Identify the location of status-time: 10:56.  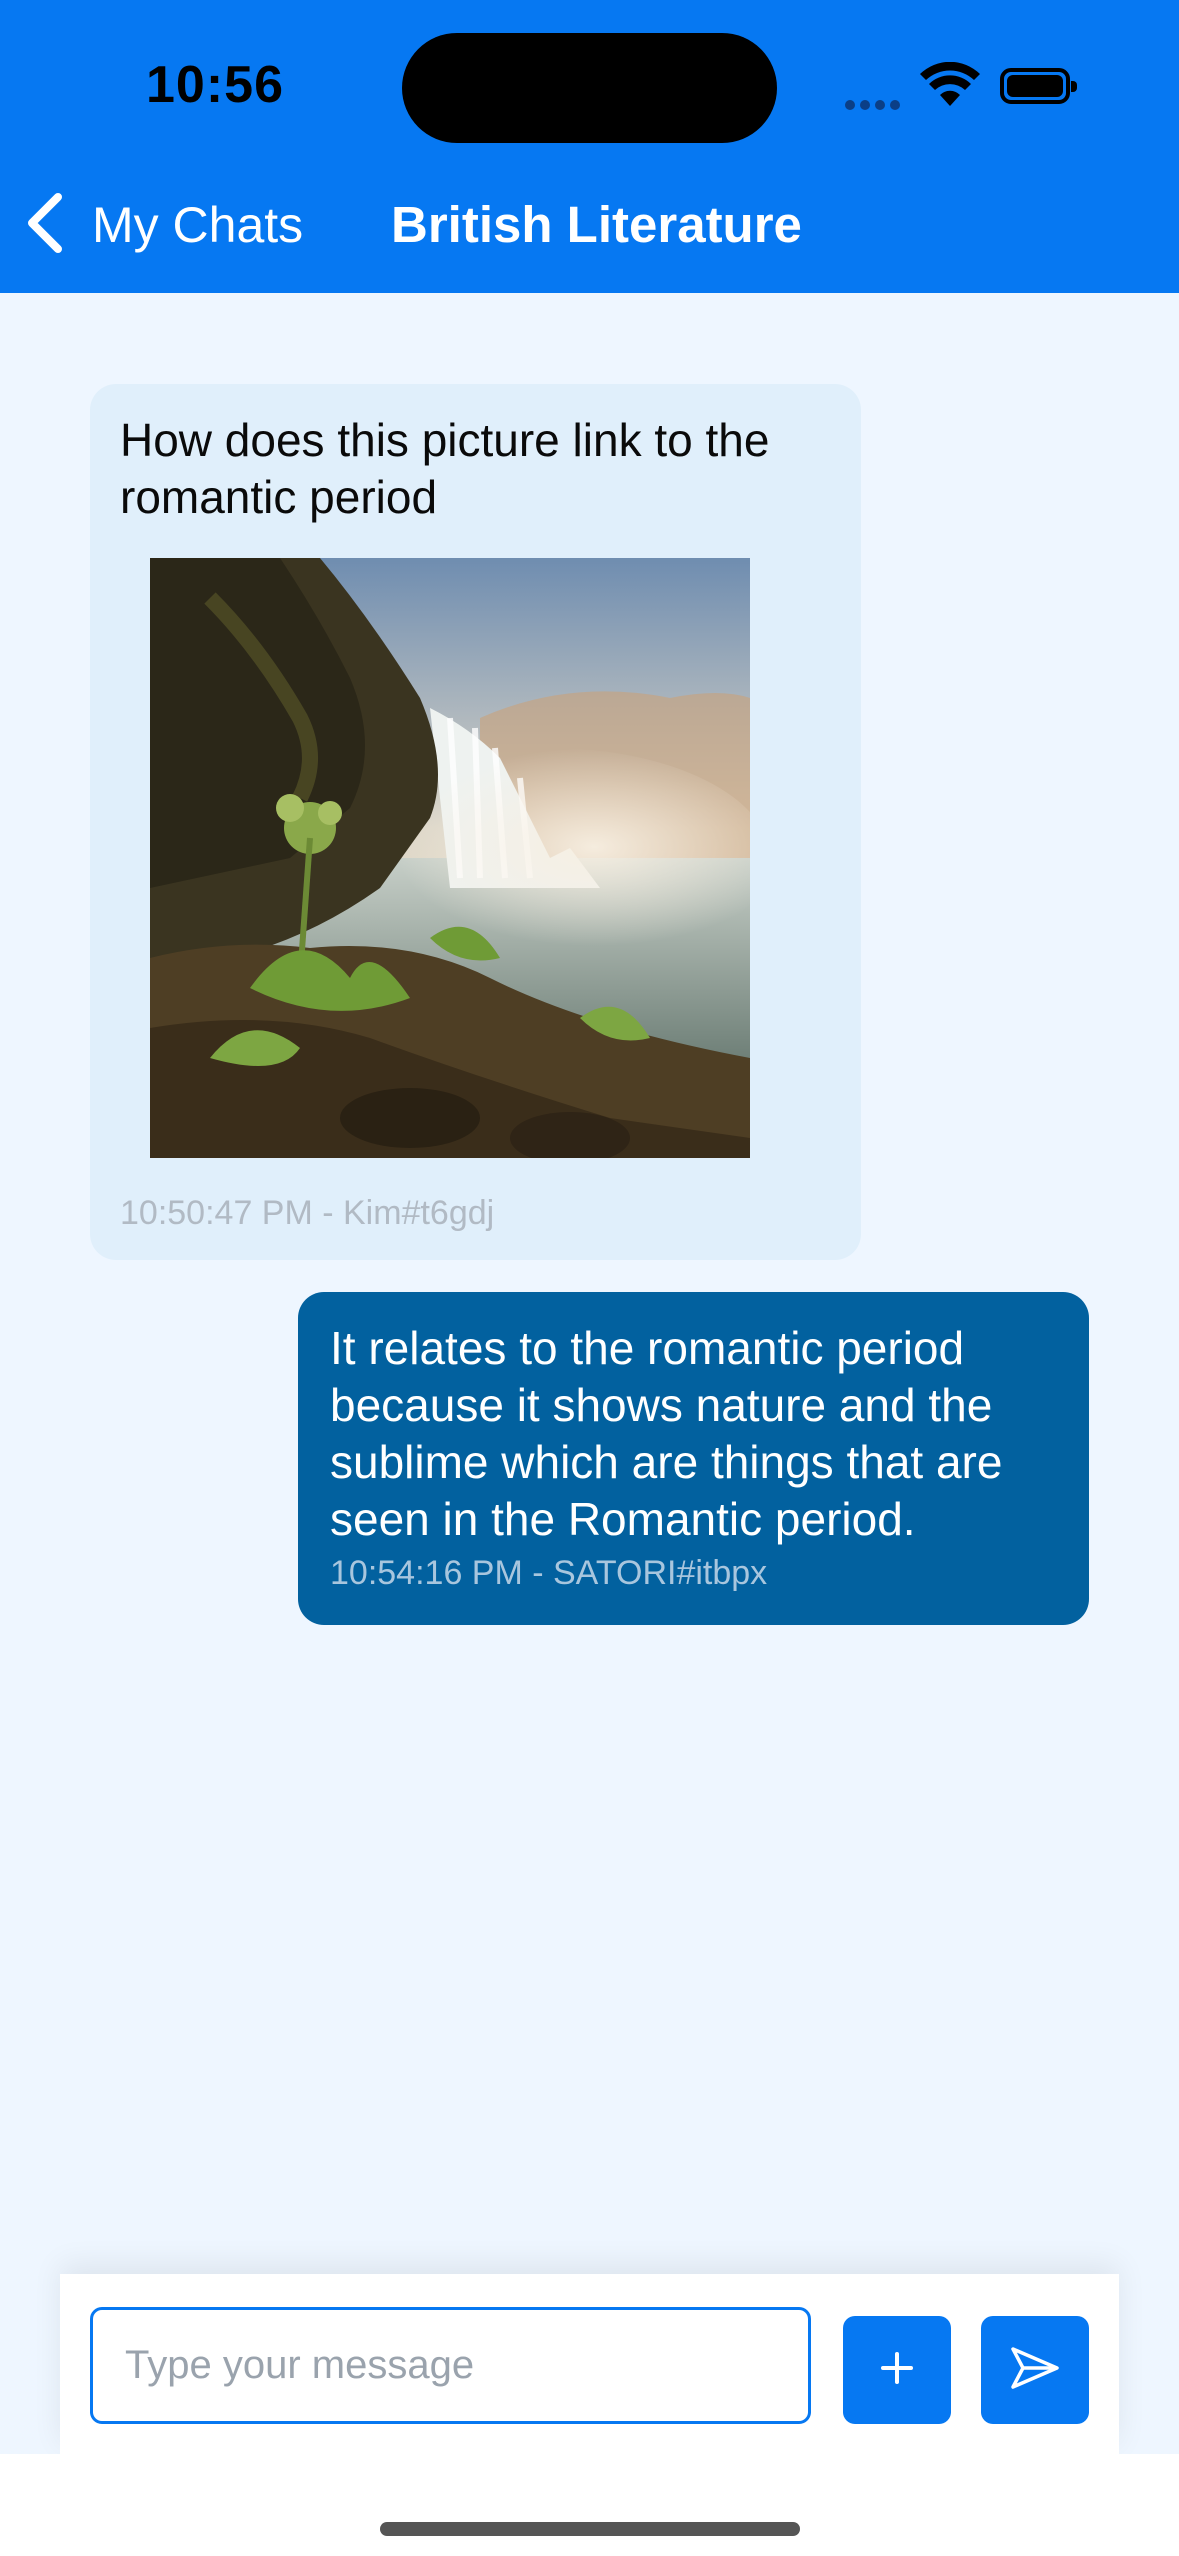
(215, 85).